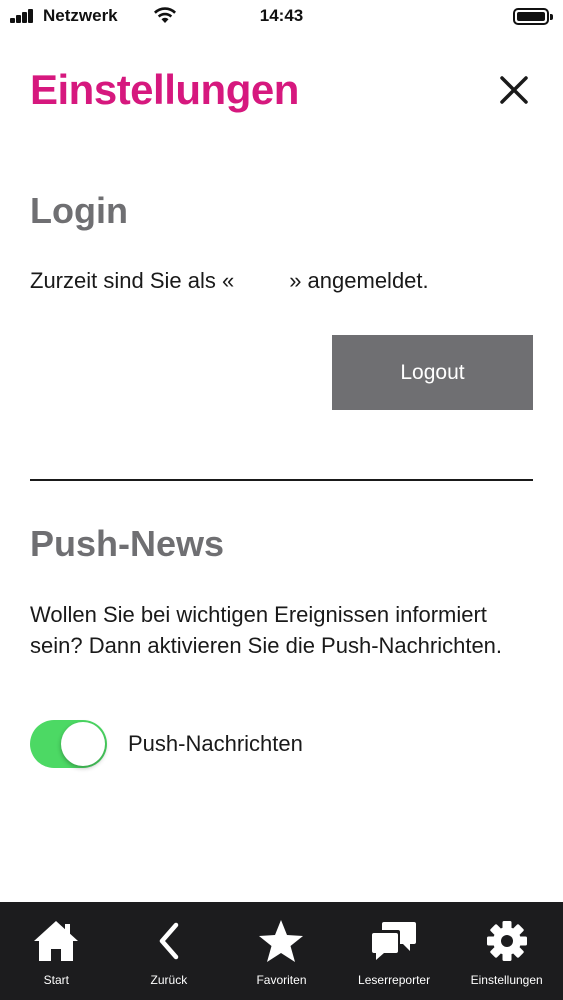  I want to click on push-section-title: Push-News, so click(127, 543).